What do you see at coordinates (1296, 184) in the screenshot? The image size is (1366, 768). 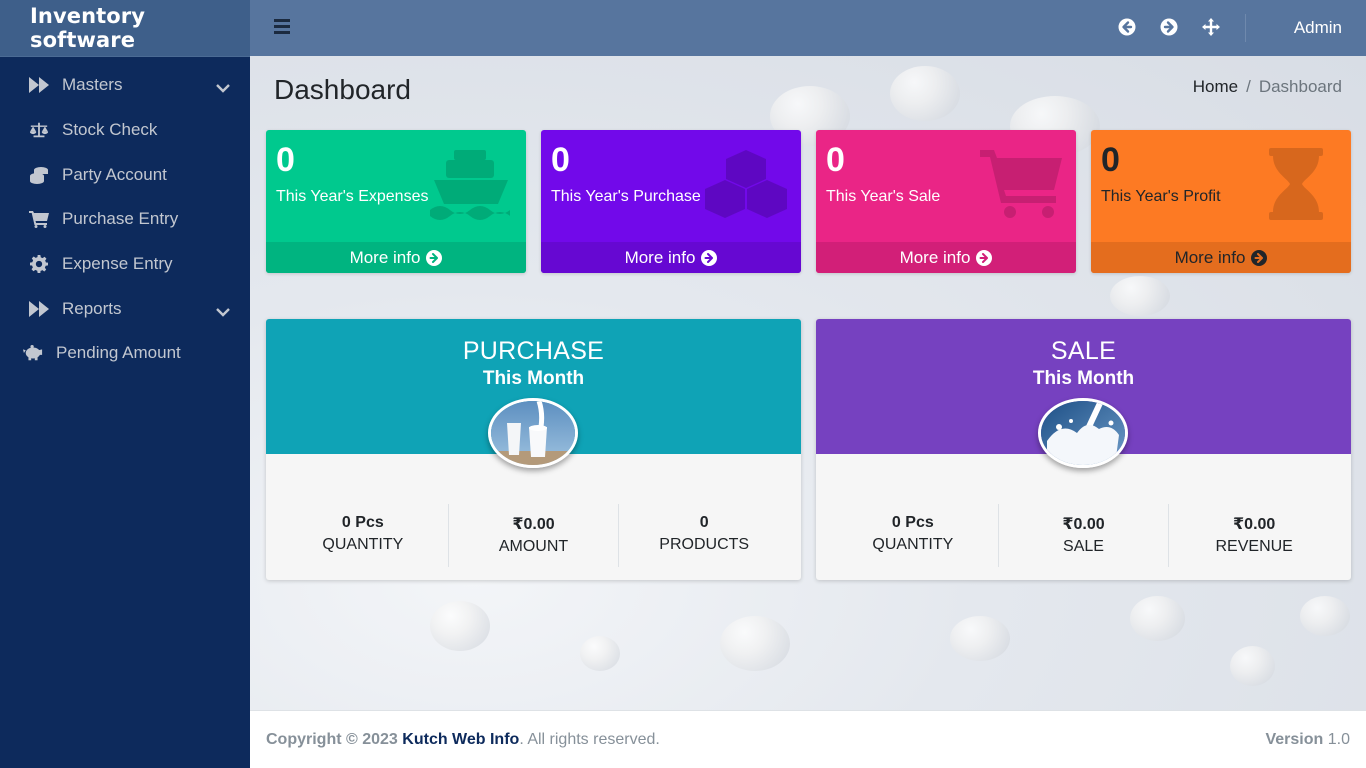 I see `hourglass-icon` at bounding box center [1296, 184].